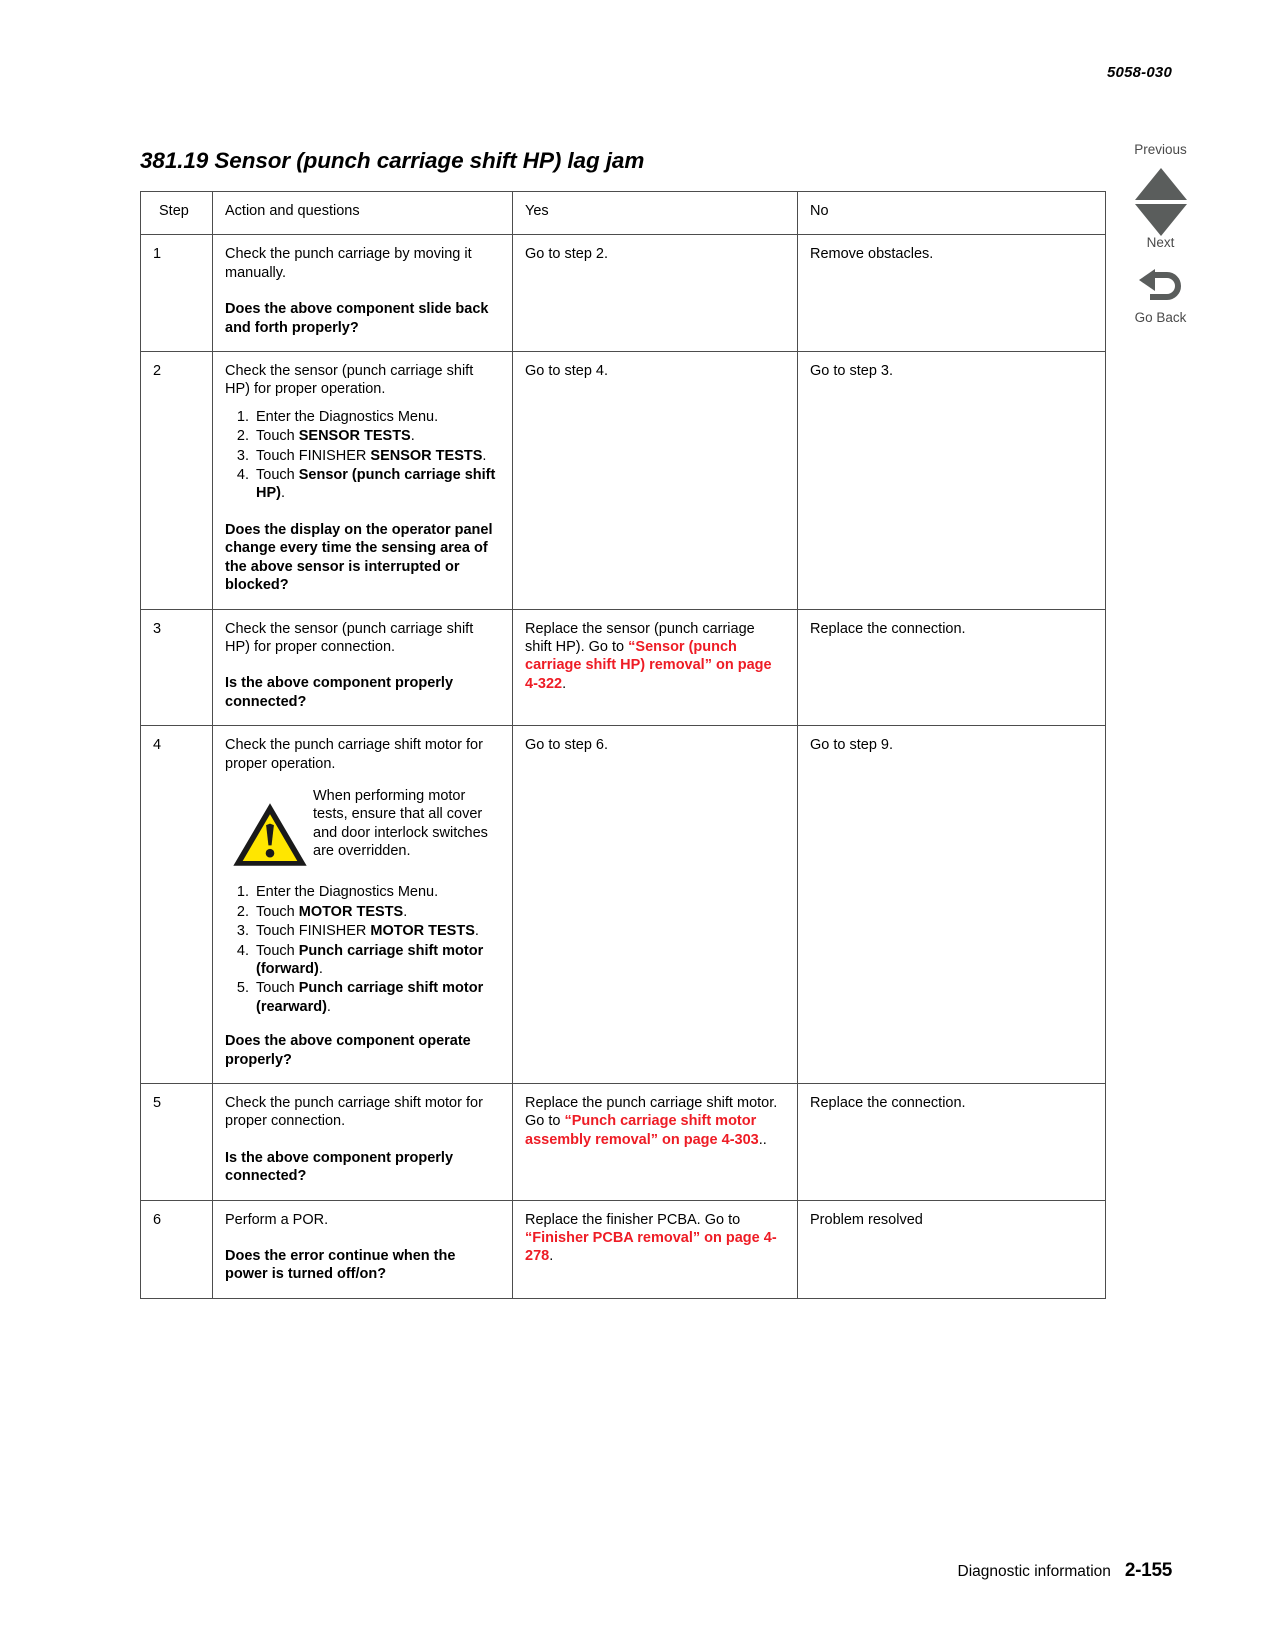 Image resolution: width=1275 pixels, height=1650 pixels. Describe the element at coordinates (567, 371) in the screenshot. I see `yes-text: Go to step 4.` at that location.